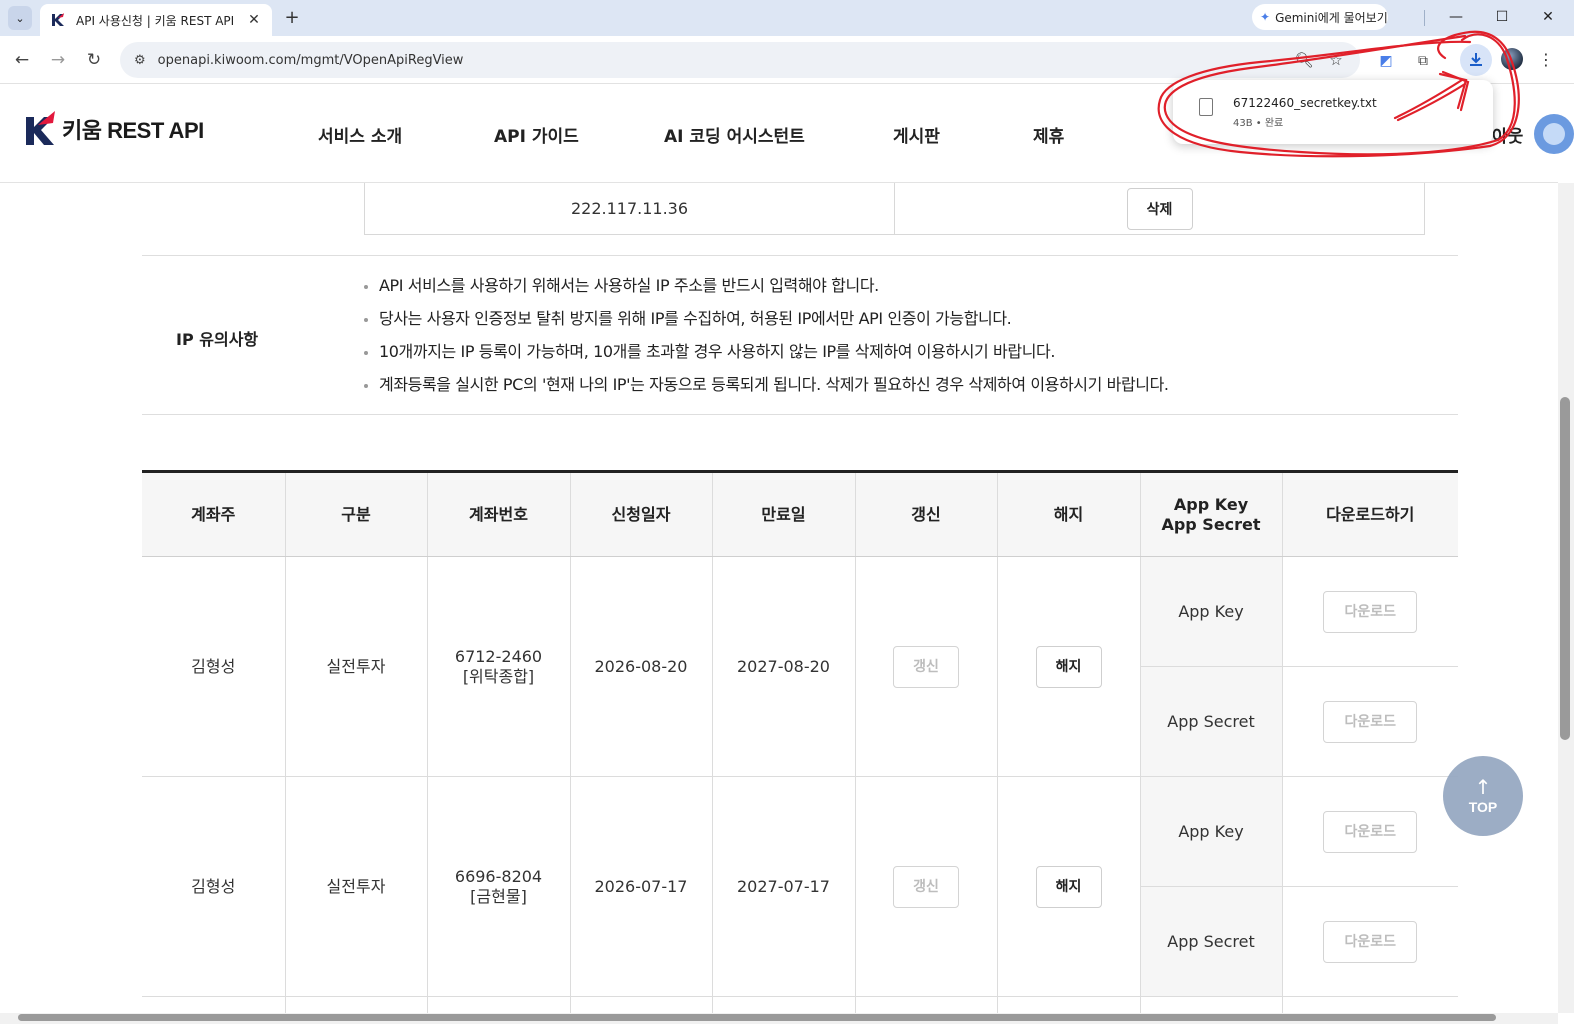 The width and height of the screenshot is (1574, 1024). Describe the element at coordinates (58, 19) in the screenshot. I see `kiwoom-favicon-icon` at that location.